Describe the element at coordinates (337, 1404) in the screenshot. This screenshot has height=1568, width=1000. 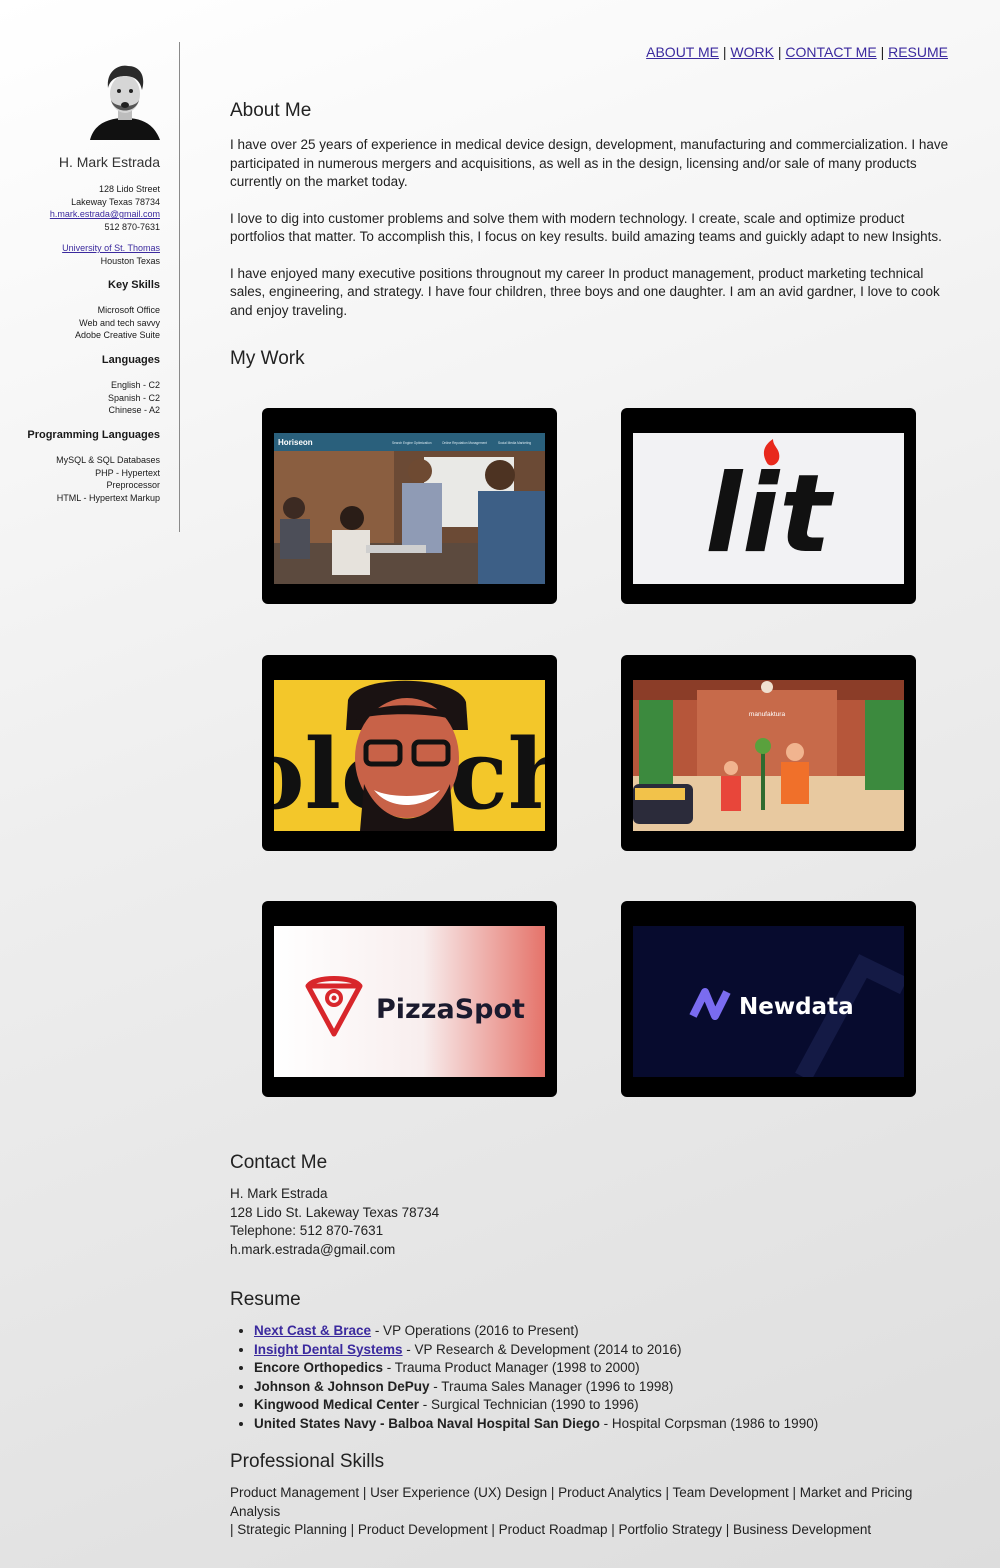
I see `company-name: Kingwood Medical Center` at that location.